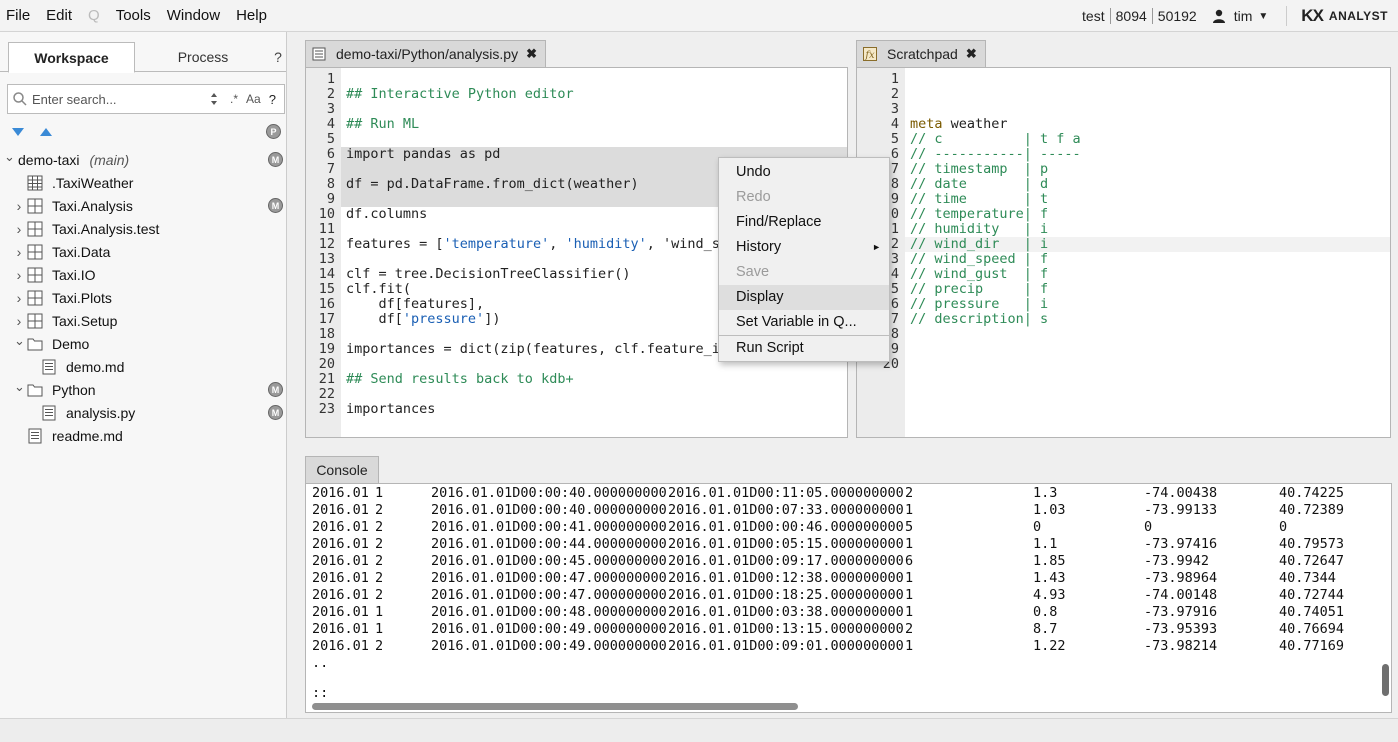 This screenshot has width=1398, height=742. Describe the element at coordinates (59, 15) in the screenshot. I see `menu-edit: Edit` at that location.